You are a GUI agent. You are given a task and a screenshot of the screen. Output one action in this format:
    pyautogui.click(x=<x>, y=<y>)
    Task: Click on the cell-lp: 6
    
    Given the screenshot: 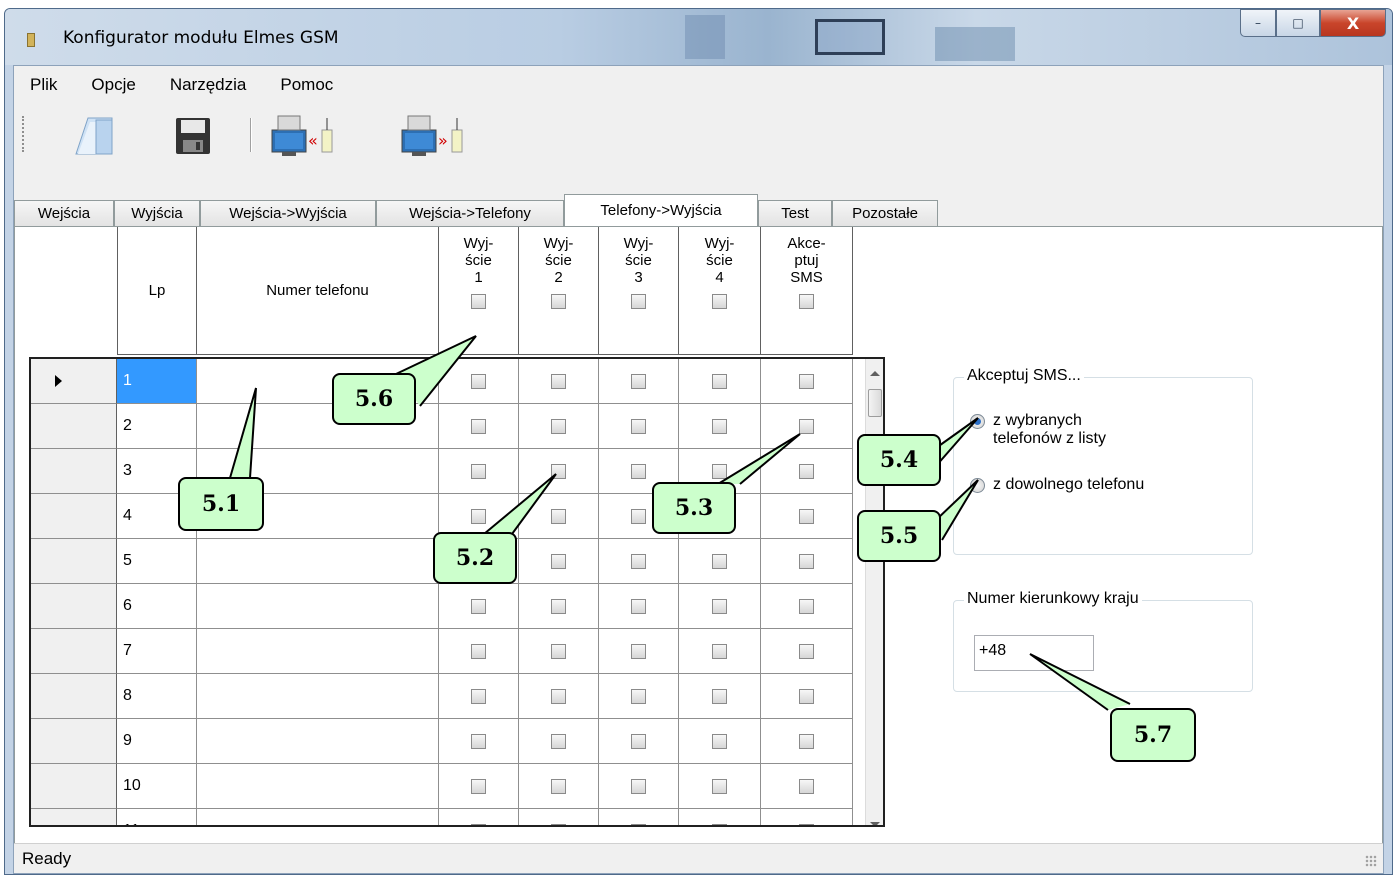 What is the action you would take?
    pyautogui.click(x=157, y=606)
    